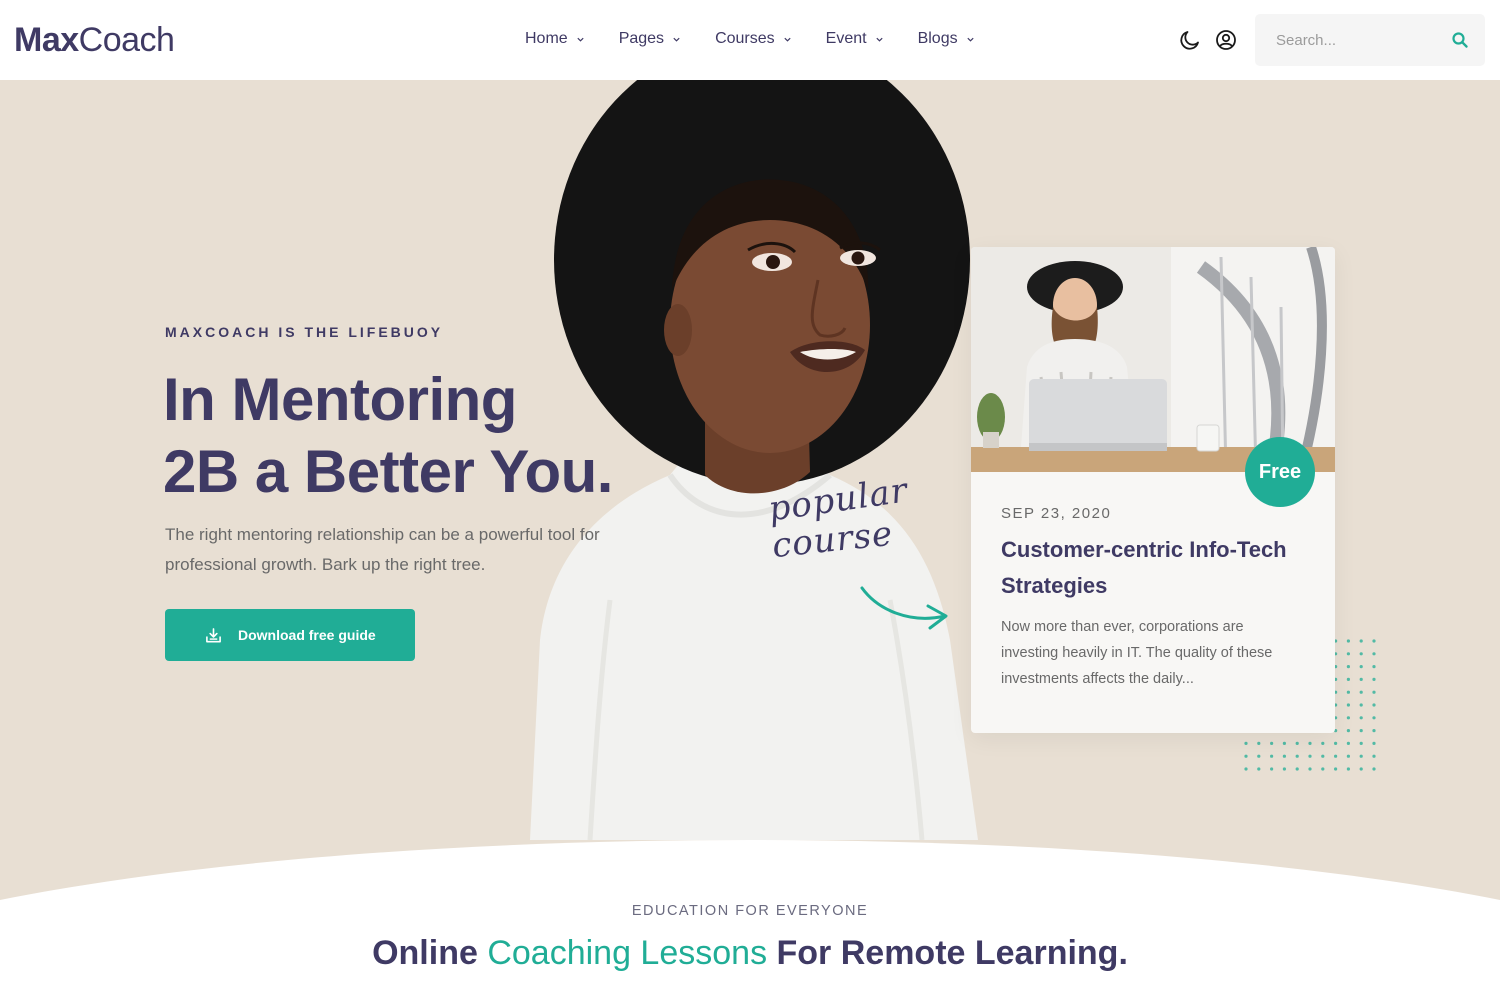 The height and width of the screenshot is (1000, 1500). What do you see at coordinates (304, 332) in the screenshot?
I see `hero-eyebrow: MAXCOACH IS THE LIFEBUOY` at bounding box center [304, 332].